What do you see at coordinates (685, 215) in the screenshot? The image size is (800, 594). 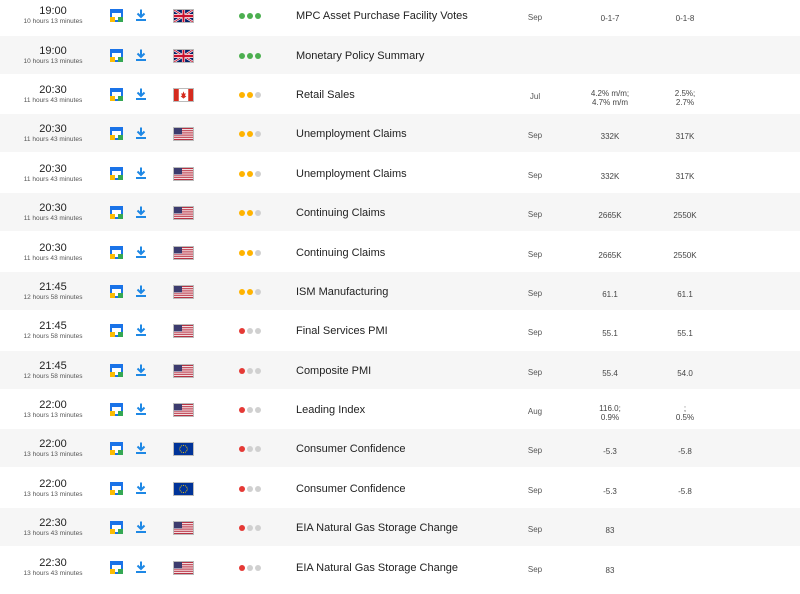 I see `event-consensus: 2550K` at bounding box center [685, 215].